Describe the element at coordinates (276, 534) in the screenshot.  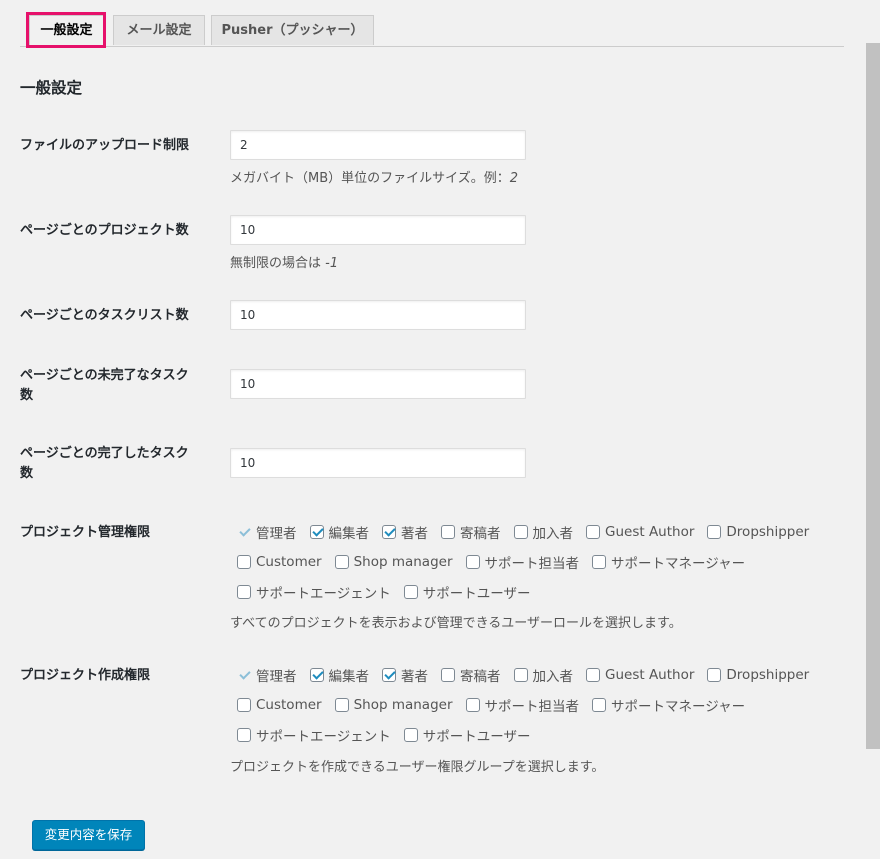
I see `role-label: 管理者` at that location.